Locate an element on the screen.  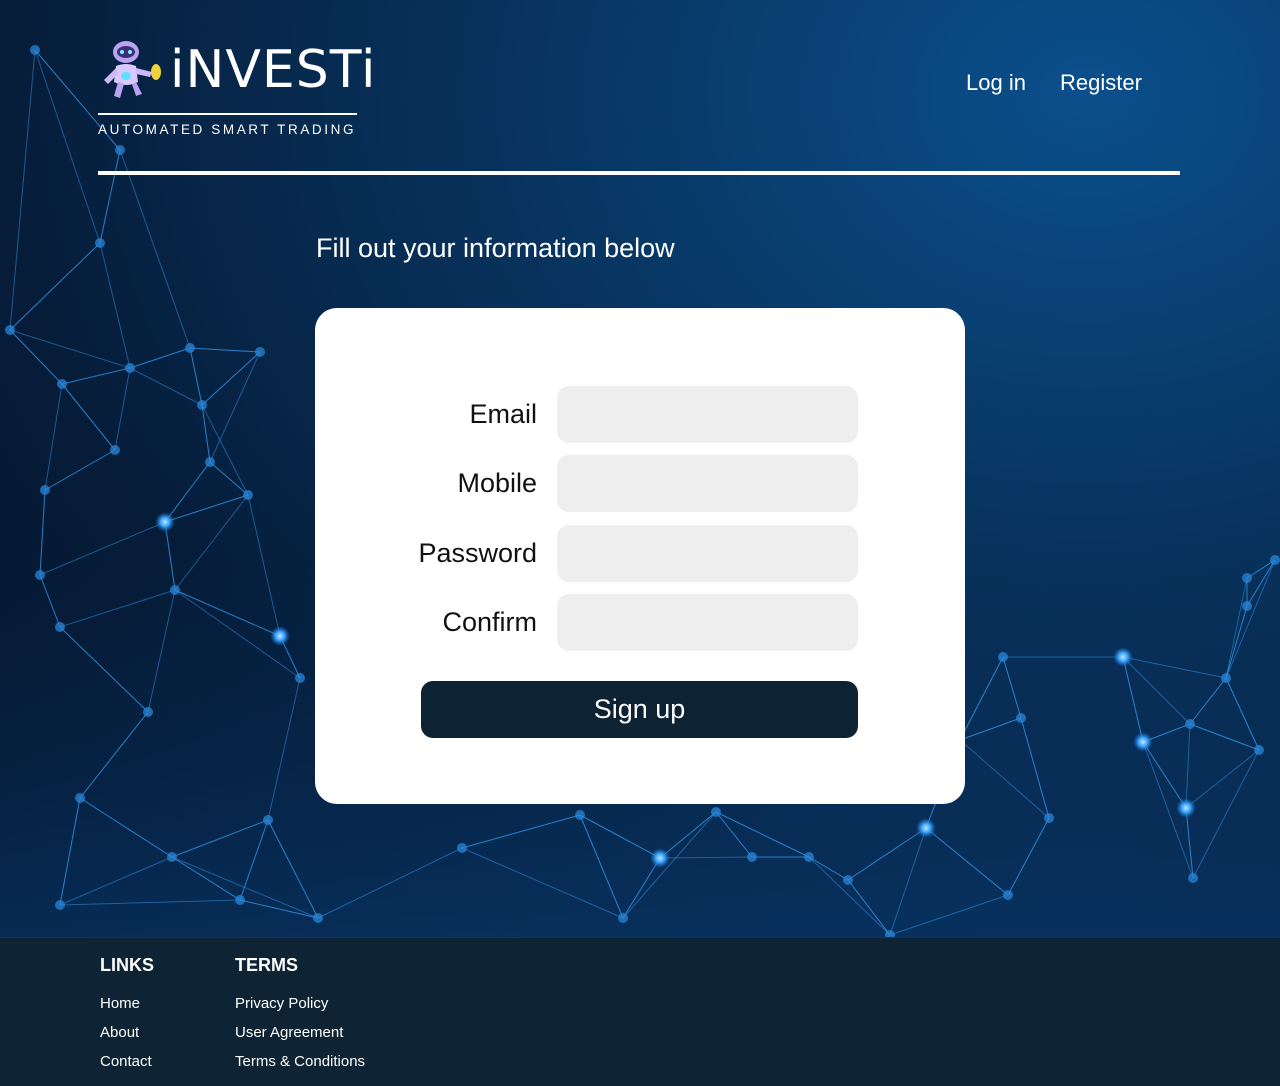
header-divider is located at coordinates (639, 173).